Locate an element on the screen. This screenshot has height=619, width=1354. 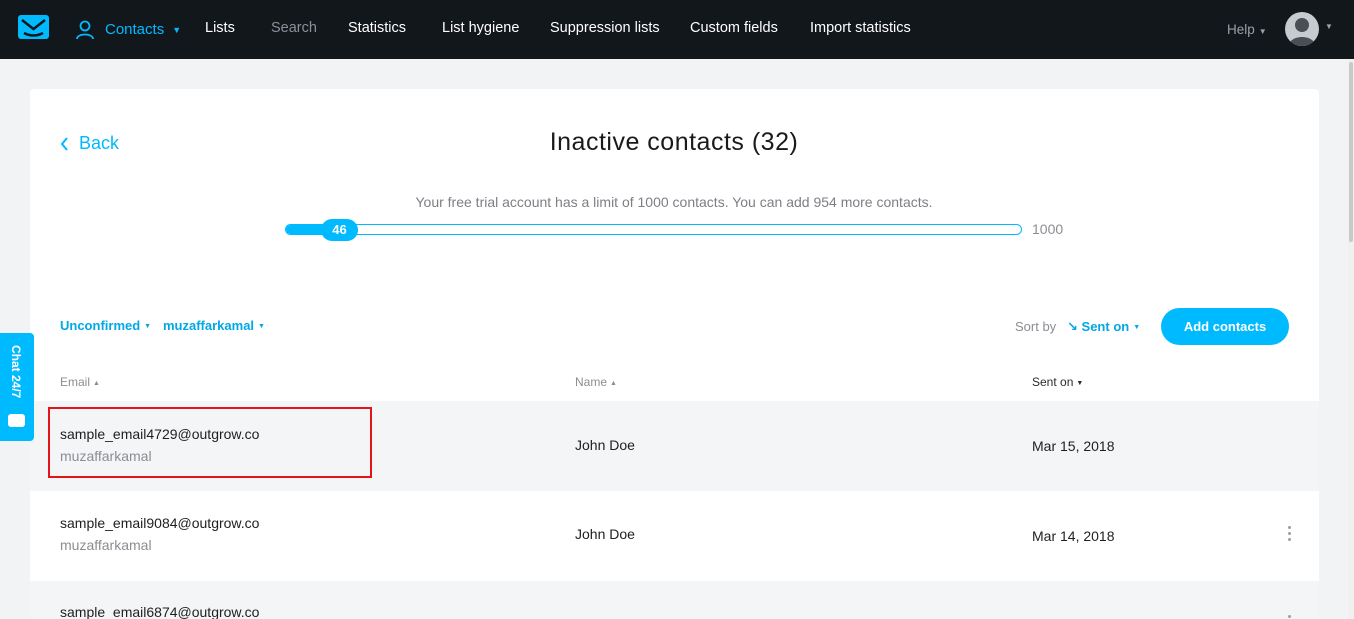
sort-value-label: Sent on is located at coordinates (1105, 326).